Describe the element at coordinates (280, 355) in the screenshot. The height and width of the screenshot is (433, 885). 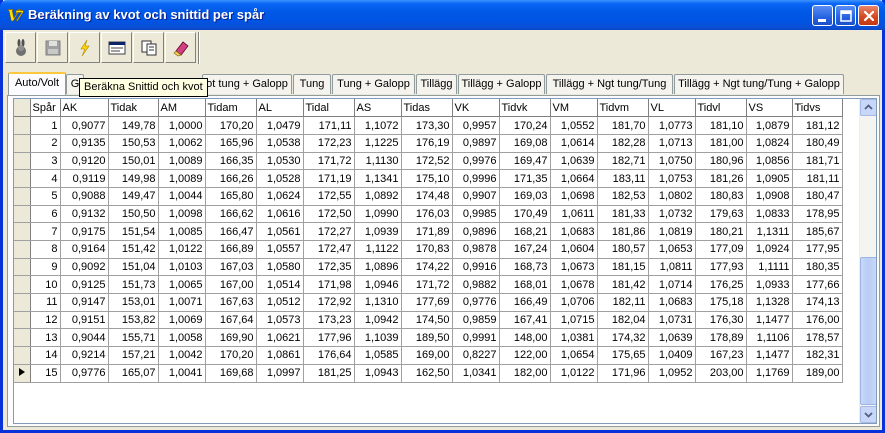
I see `table-cell: 1,0861` at that location.